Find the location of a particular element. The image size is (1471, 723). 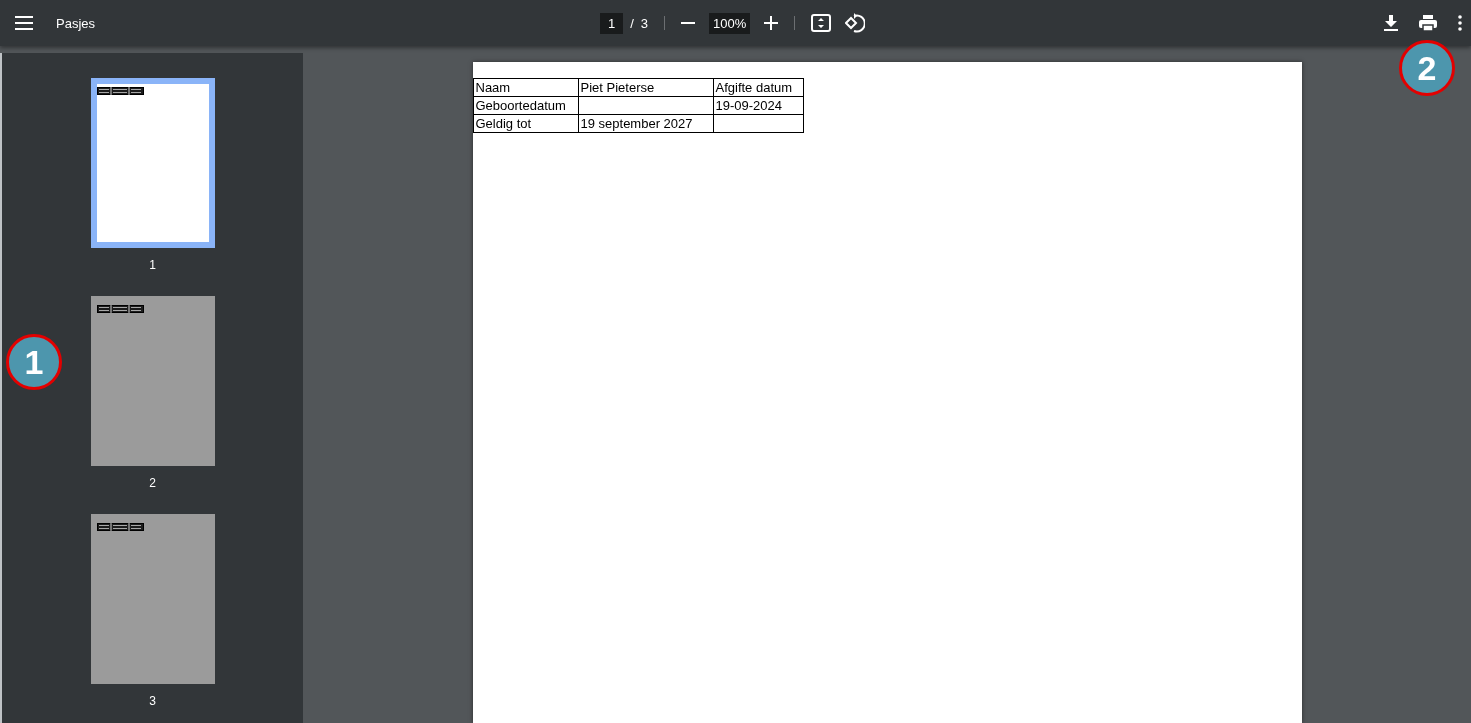

fit-page-icon is located at coordinates (821, 23).